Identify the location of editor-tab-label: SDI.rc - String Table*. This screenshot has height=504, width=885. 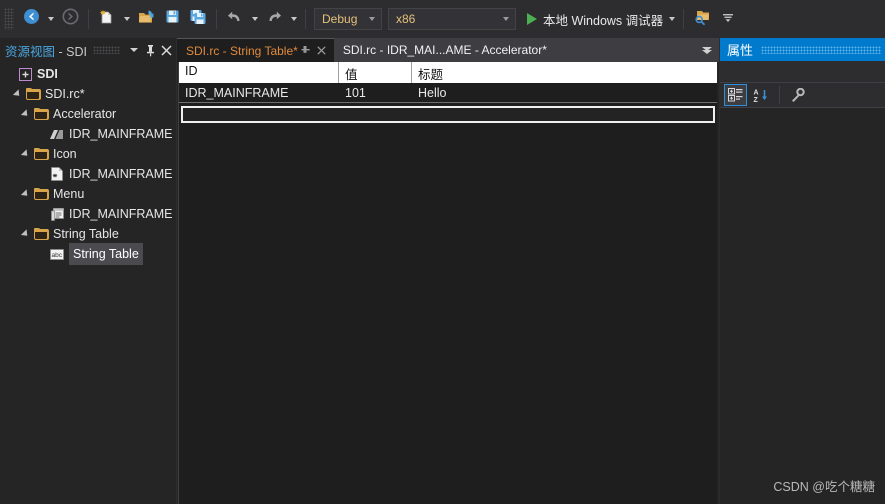
(242, 50).